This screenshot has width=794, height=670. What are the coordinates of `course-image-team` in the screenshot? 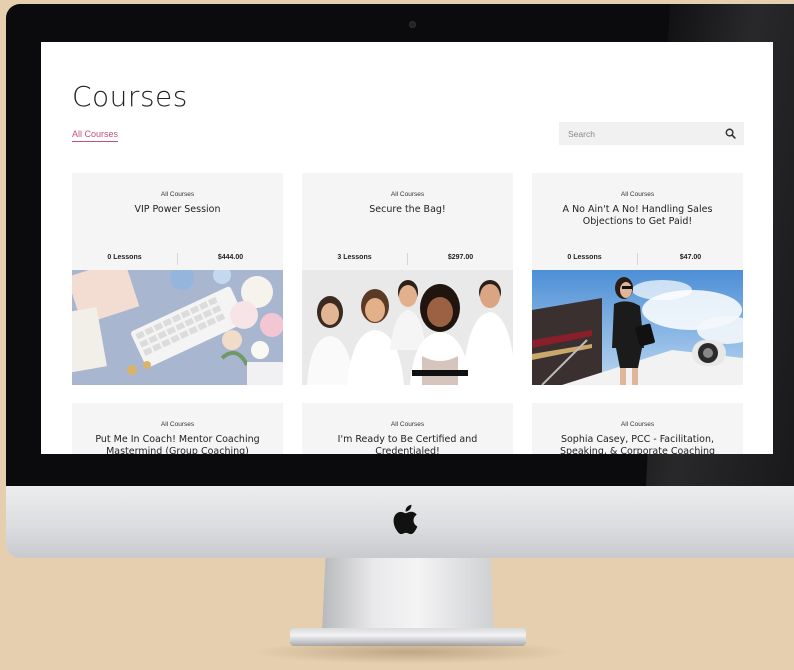 It's located at (407, 327).